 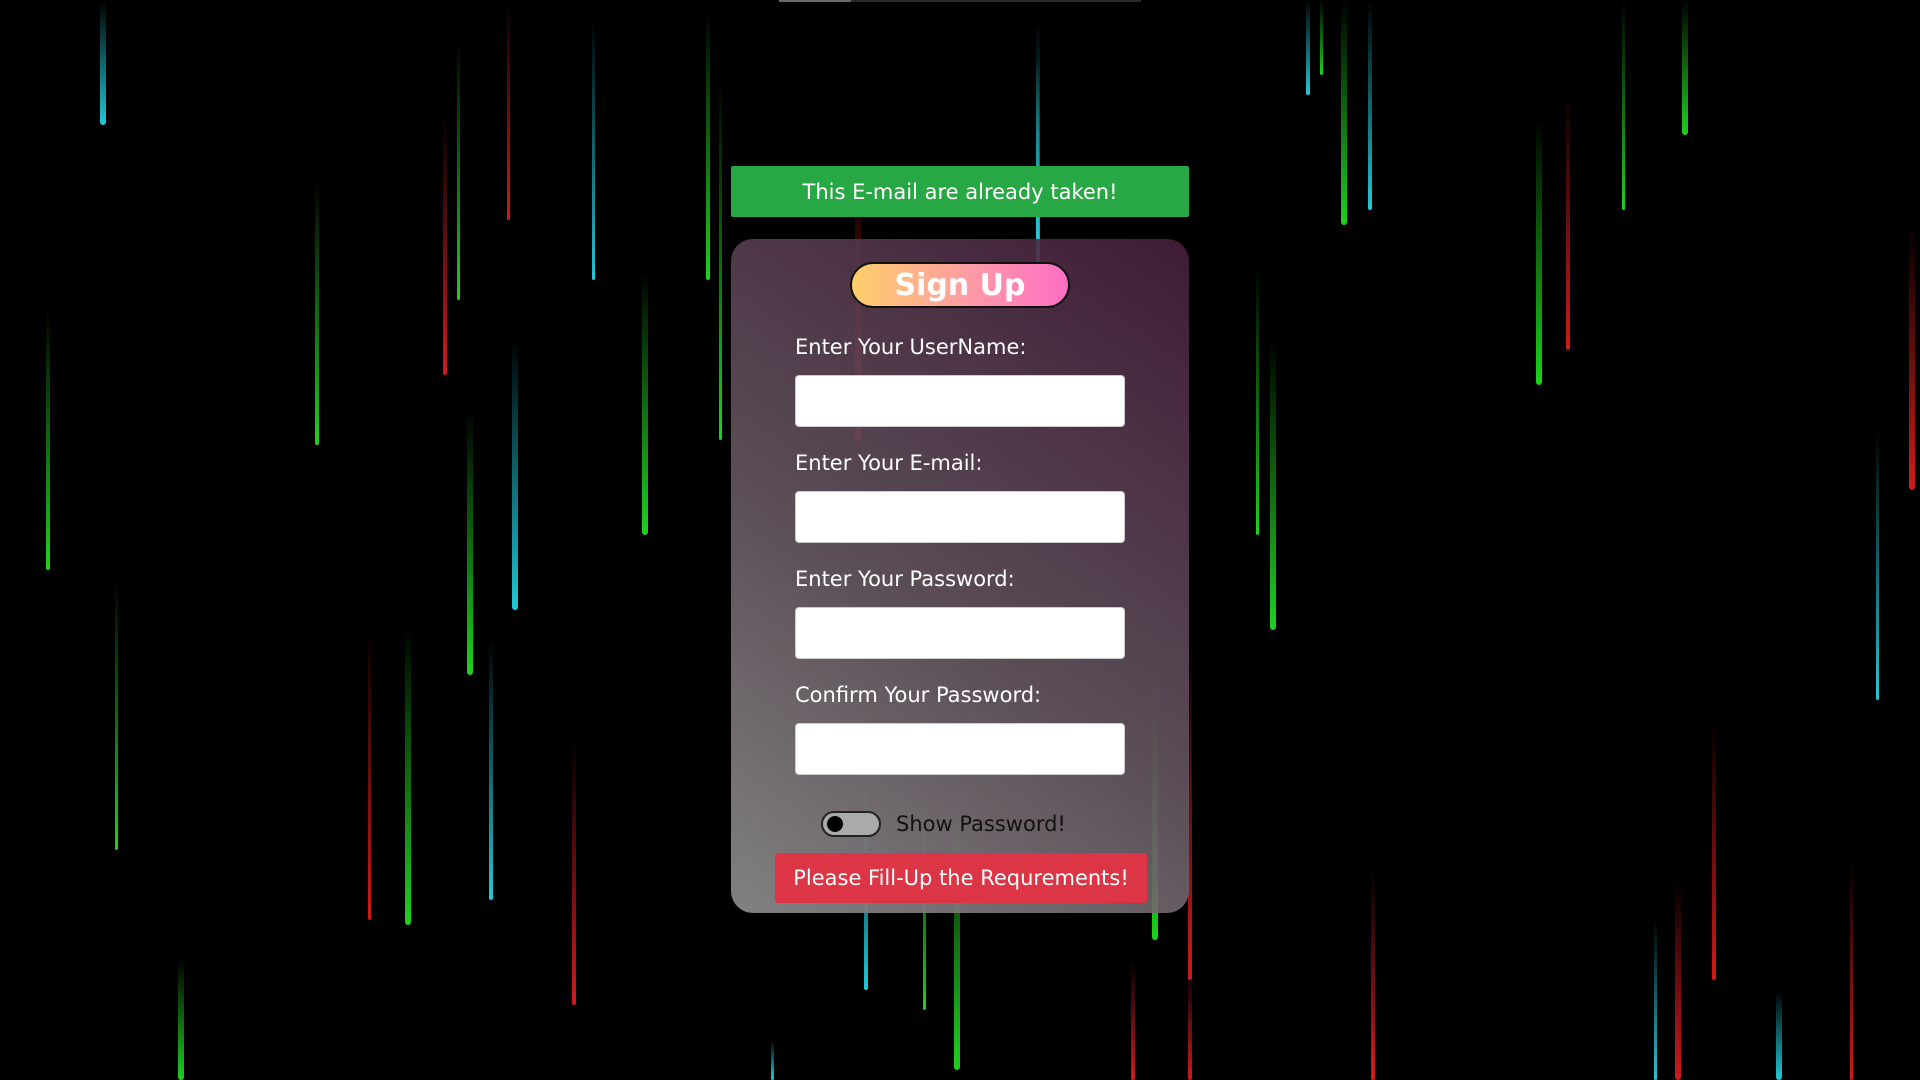 What do you see at coordinates (960, 401) in the screenshot?
I see `username-input` at bounding box center [960, 401].